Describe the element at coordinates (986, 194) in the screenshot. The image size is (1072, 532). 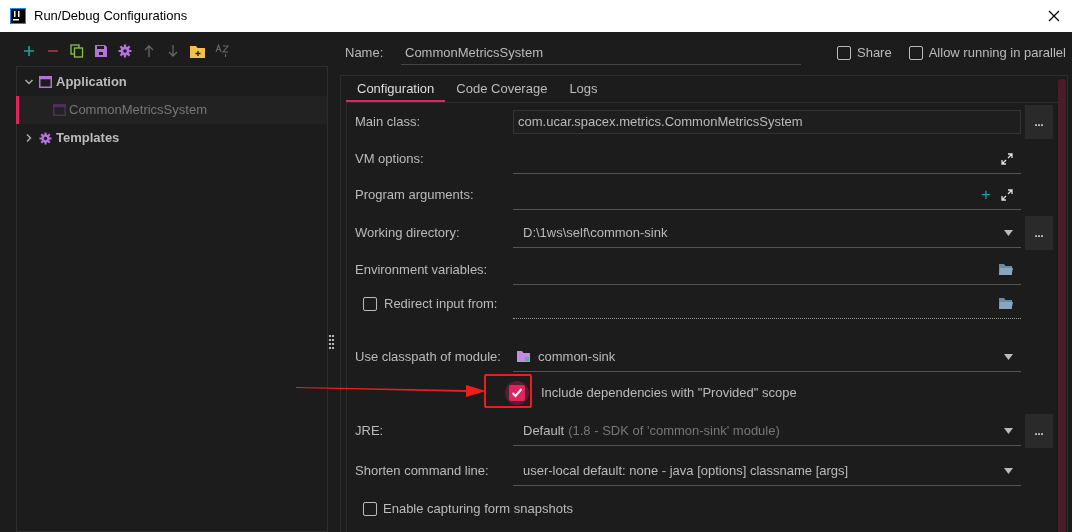
I see `add-button: +` at that location.